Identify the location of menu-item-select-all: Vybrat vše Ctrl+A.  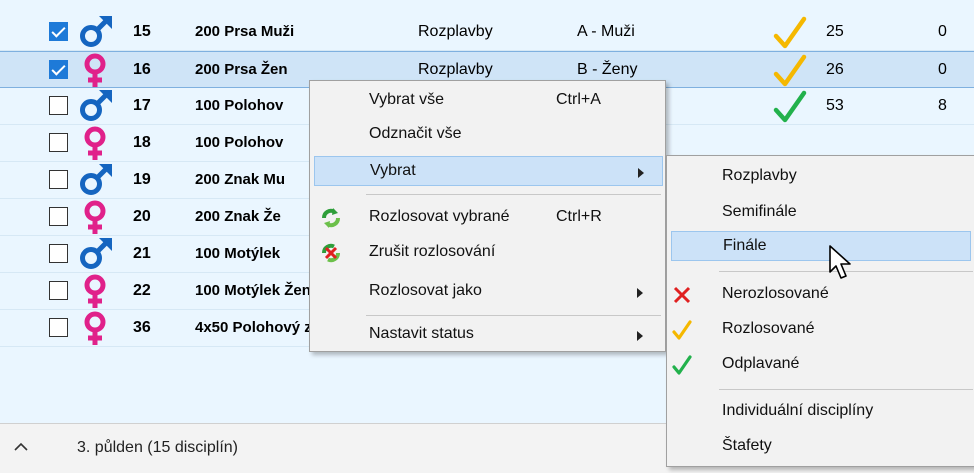
(487, 101).